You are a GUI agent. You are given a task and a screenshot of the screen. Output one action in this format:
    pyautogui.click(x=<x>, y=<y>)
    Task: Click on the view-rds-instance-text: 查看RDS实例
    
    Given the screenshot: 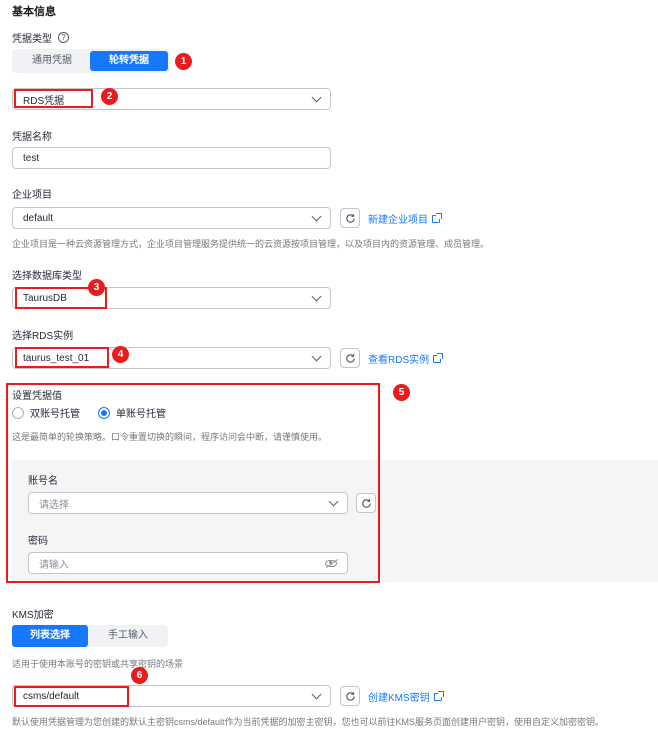 What is the action you would take?
    pyautogui.click(x=399, y=360)
    